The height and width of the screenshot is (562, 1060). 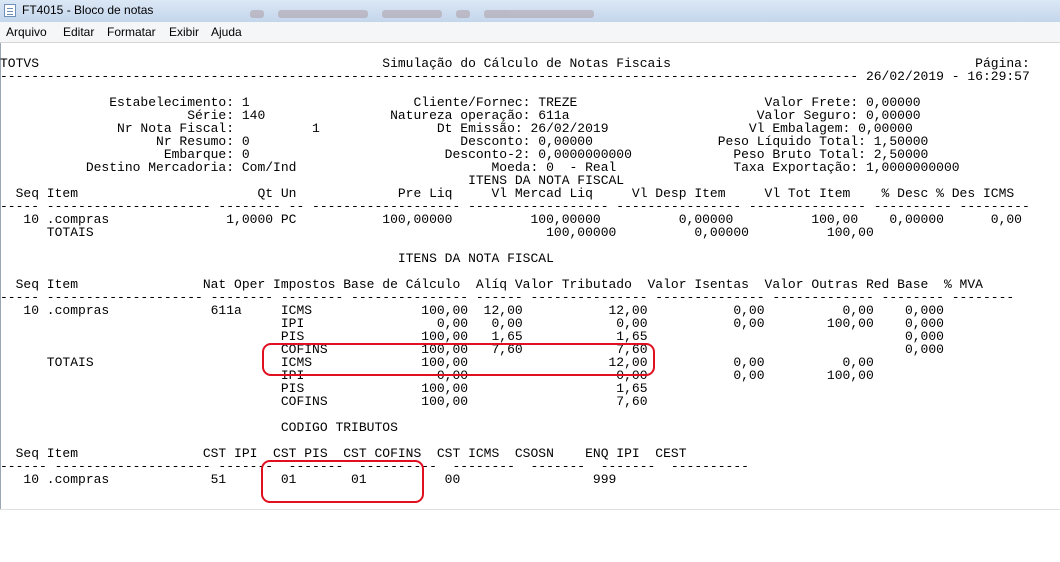 I want to click on background-taskbar-tabs, so click(x=460, y=11).